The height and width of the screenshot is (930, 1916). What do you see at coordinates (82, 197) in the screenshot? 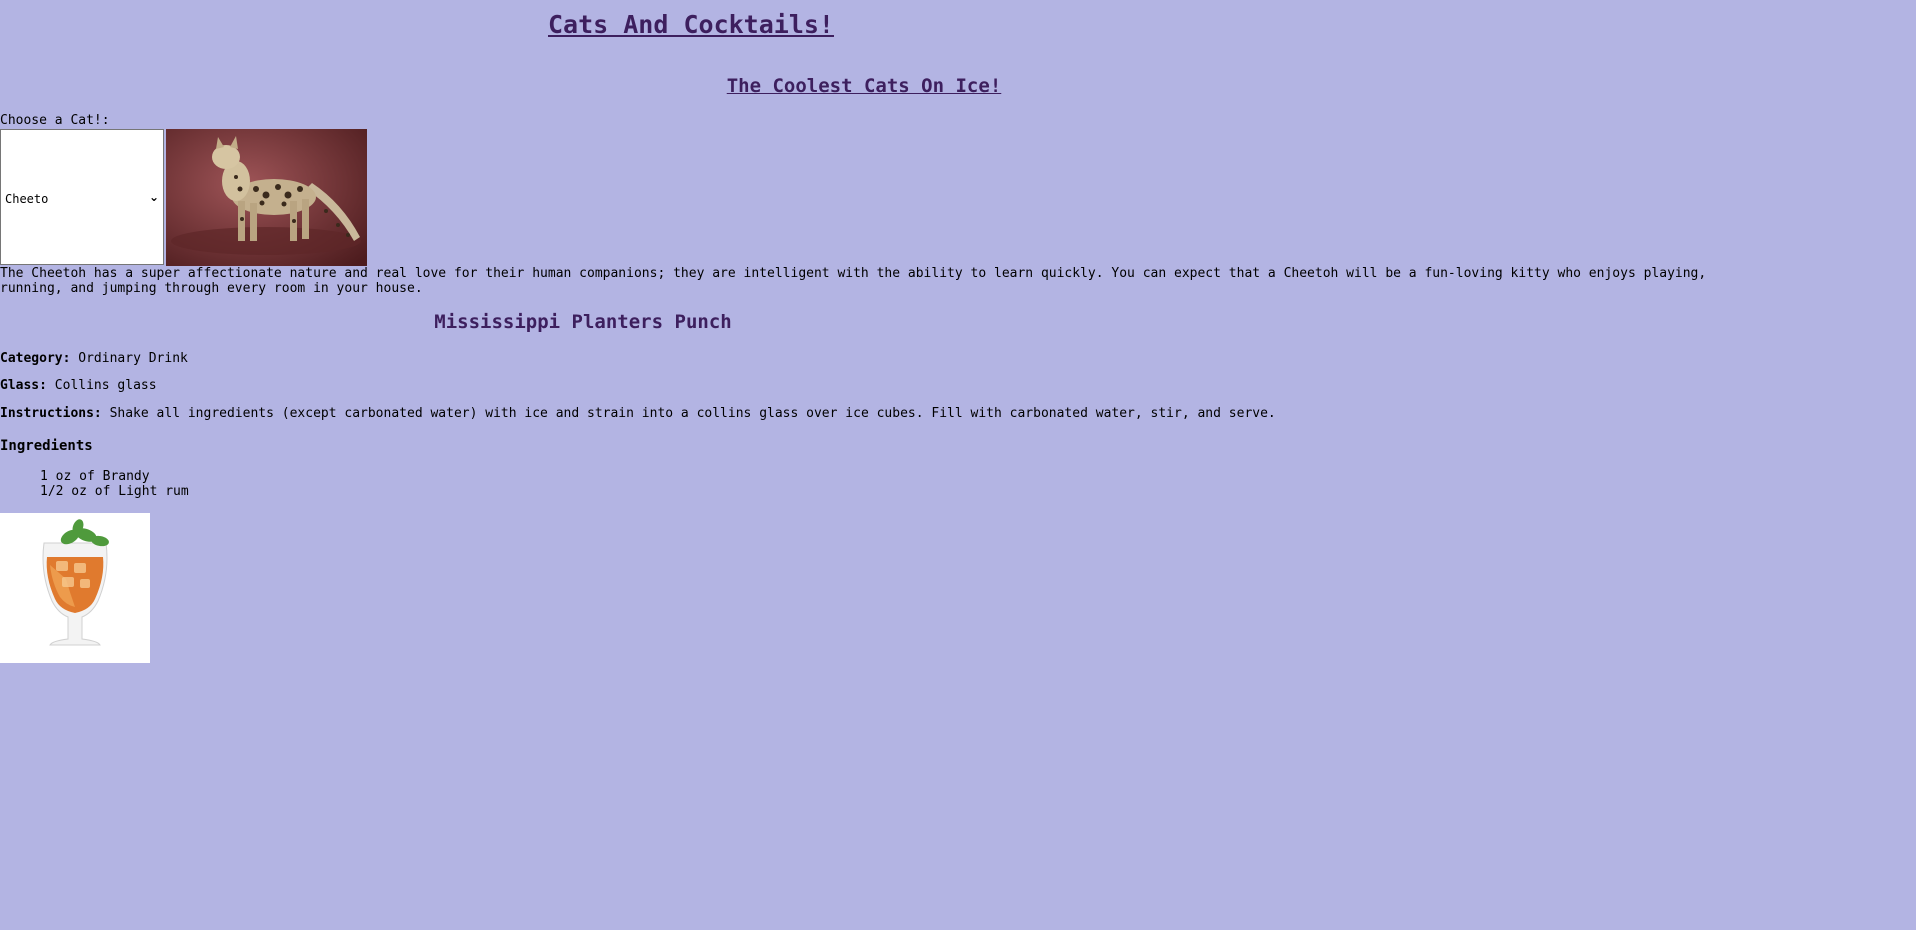
I see `cat-select: Cheeto ⌄` at bounding box center [82, 197].